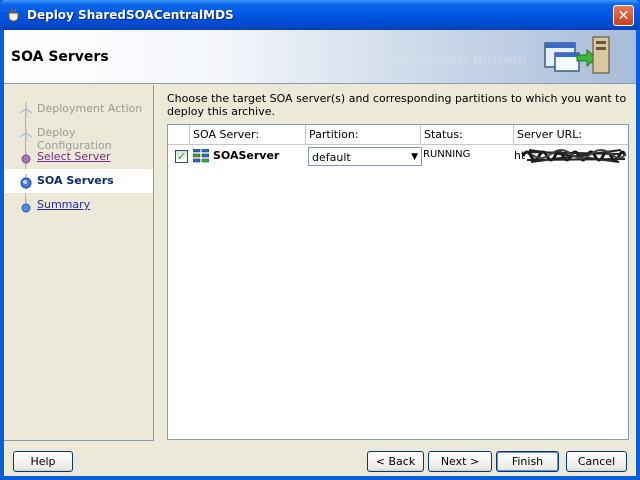  I want to click on nav-step-deployment-action: Deployment Action, so click(78, 109).